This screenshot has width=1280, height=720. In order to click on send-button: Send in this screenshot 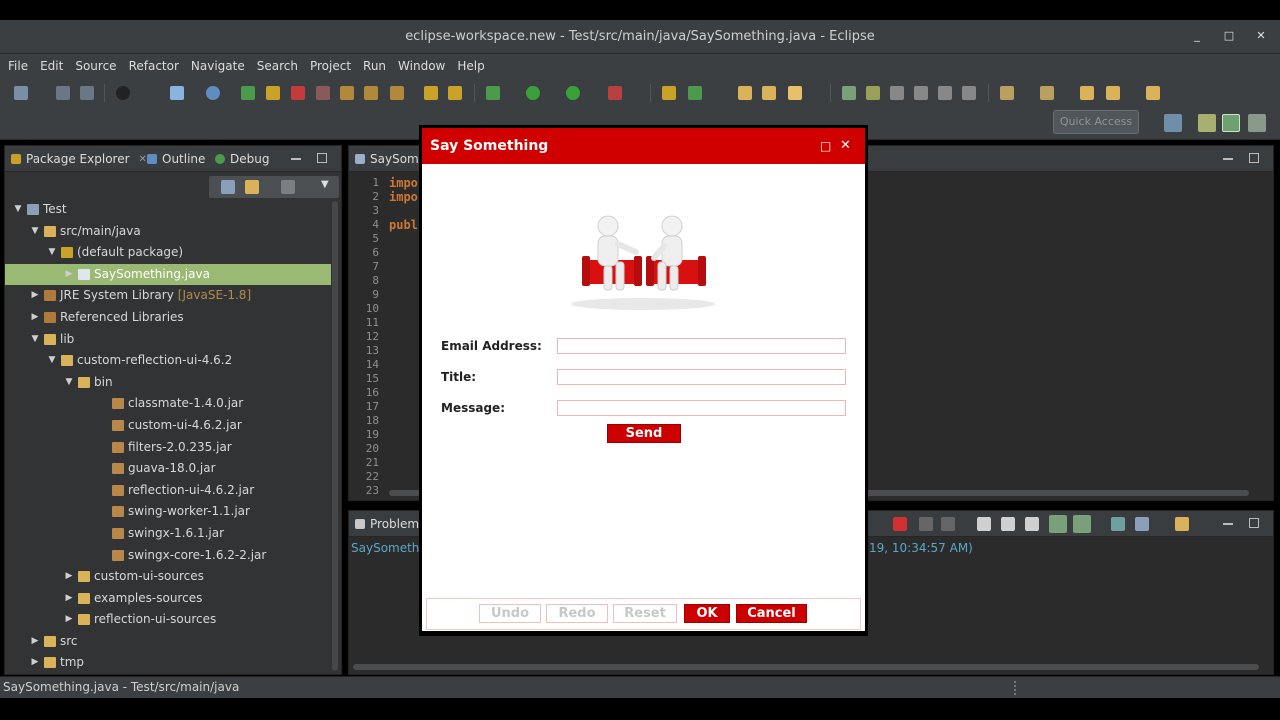, I will do `click(644, 433)`.